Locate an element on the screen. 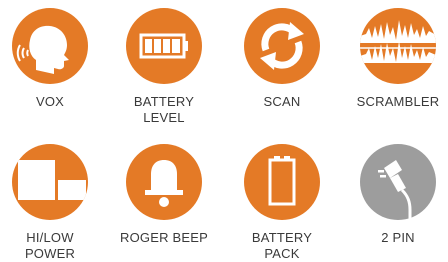 The width and height of the screenshot is (448, 262). battery-level-icon is located at coordinates (163, 46).